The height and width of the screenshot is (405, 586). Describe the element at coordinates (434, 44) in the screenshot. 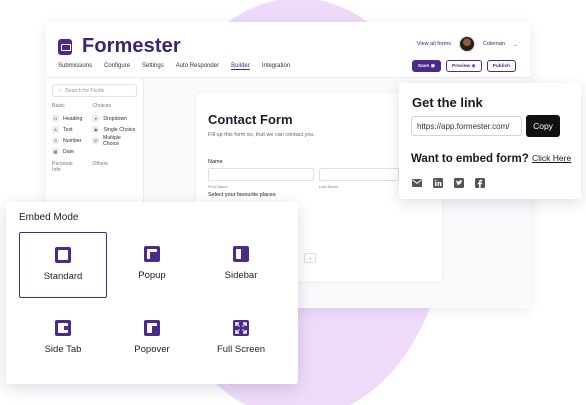

I see `view-all-forms-link: View all forms` at that location.